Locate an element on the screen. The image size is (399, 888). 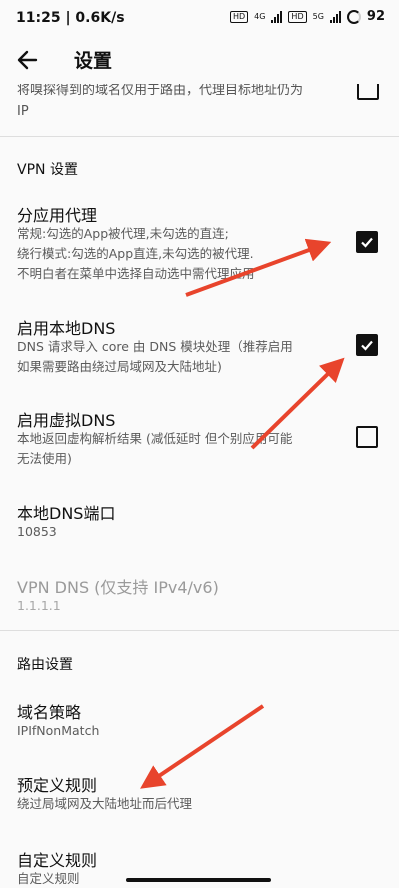
status-bar: 11:25 | 0.6K/s HD 4G HD 5G 92 is located at coordinates (199, 18).